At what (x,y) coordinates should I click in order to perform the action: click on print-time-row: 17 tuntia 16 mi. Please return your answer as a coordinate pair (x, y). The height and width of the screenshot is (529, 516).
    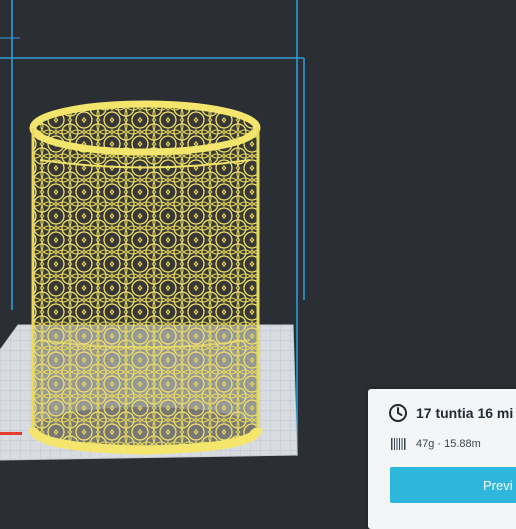
    Looking at the image, I should click on (450, 413).